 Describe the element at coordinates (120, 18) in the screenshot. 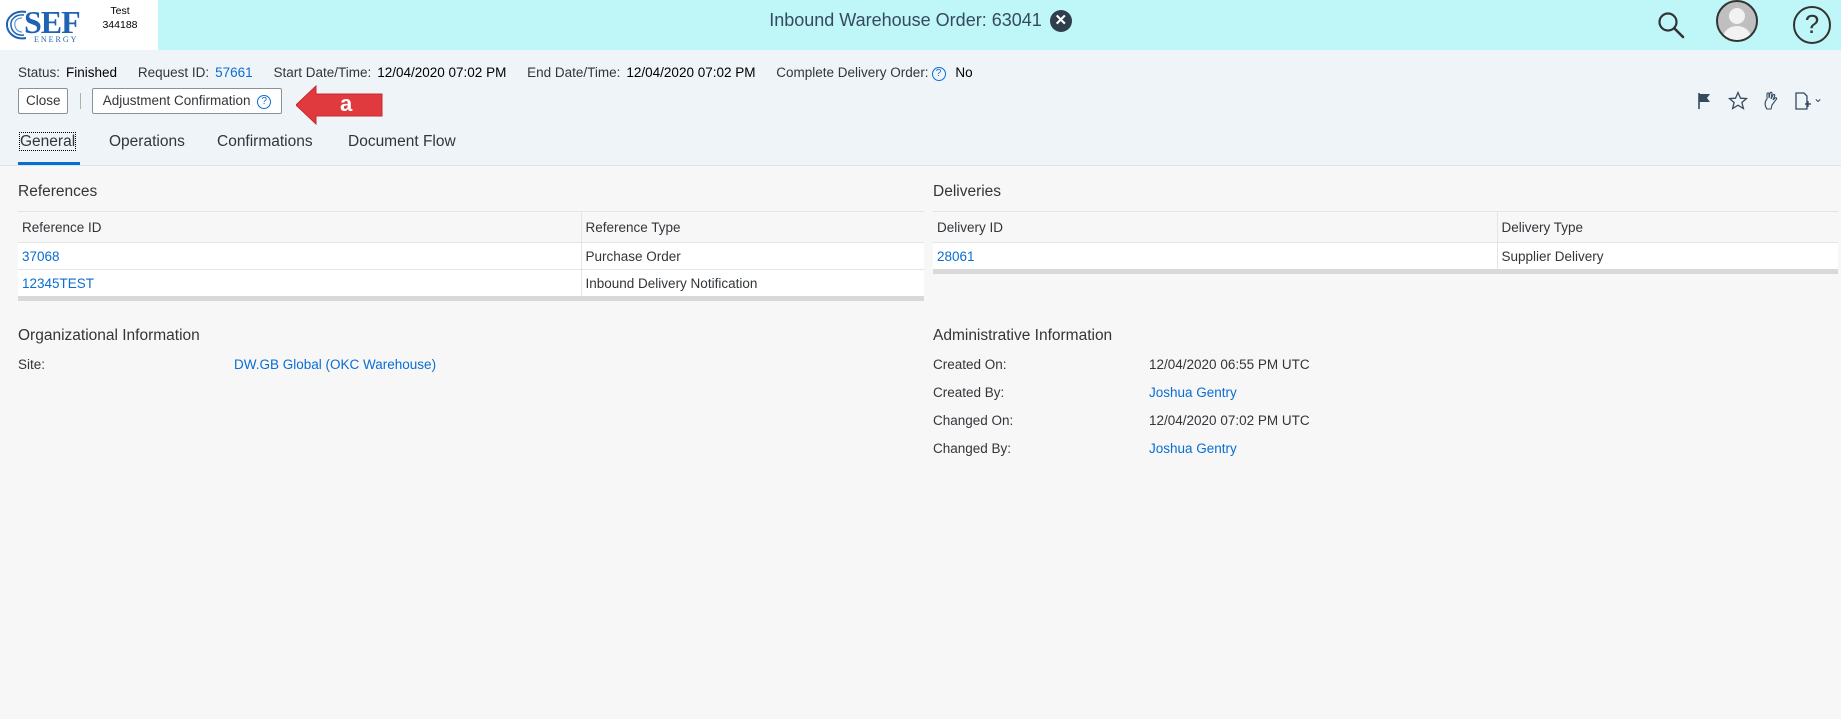

I see `system-info: Test 344188` at that location.